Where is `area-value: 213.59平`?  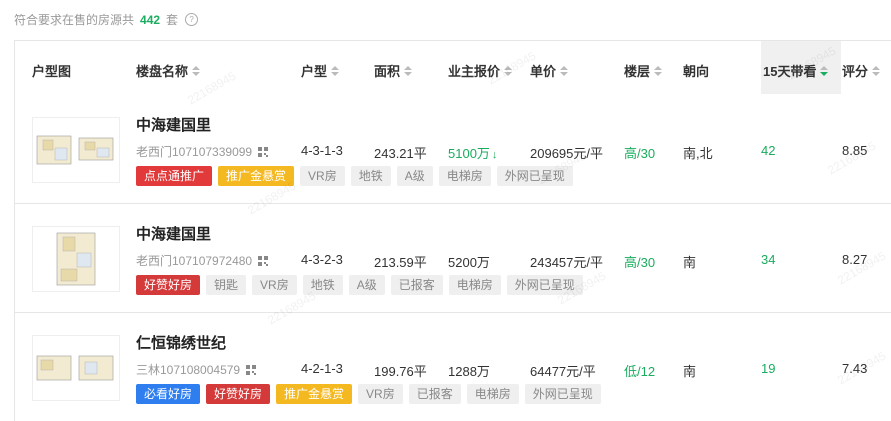 area-value: 213.59平 is located at coordinates (400, 262).